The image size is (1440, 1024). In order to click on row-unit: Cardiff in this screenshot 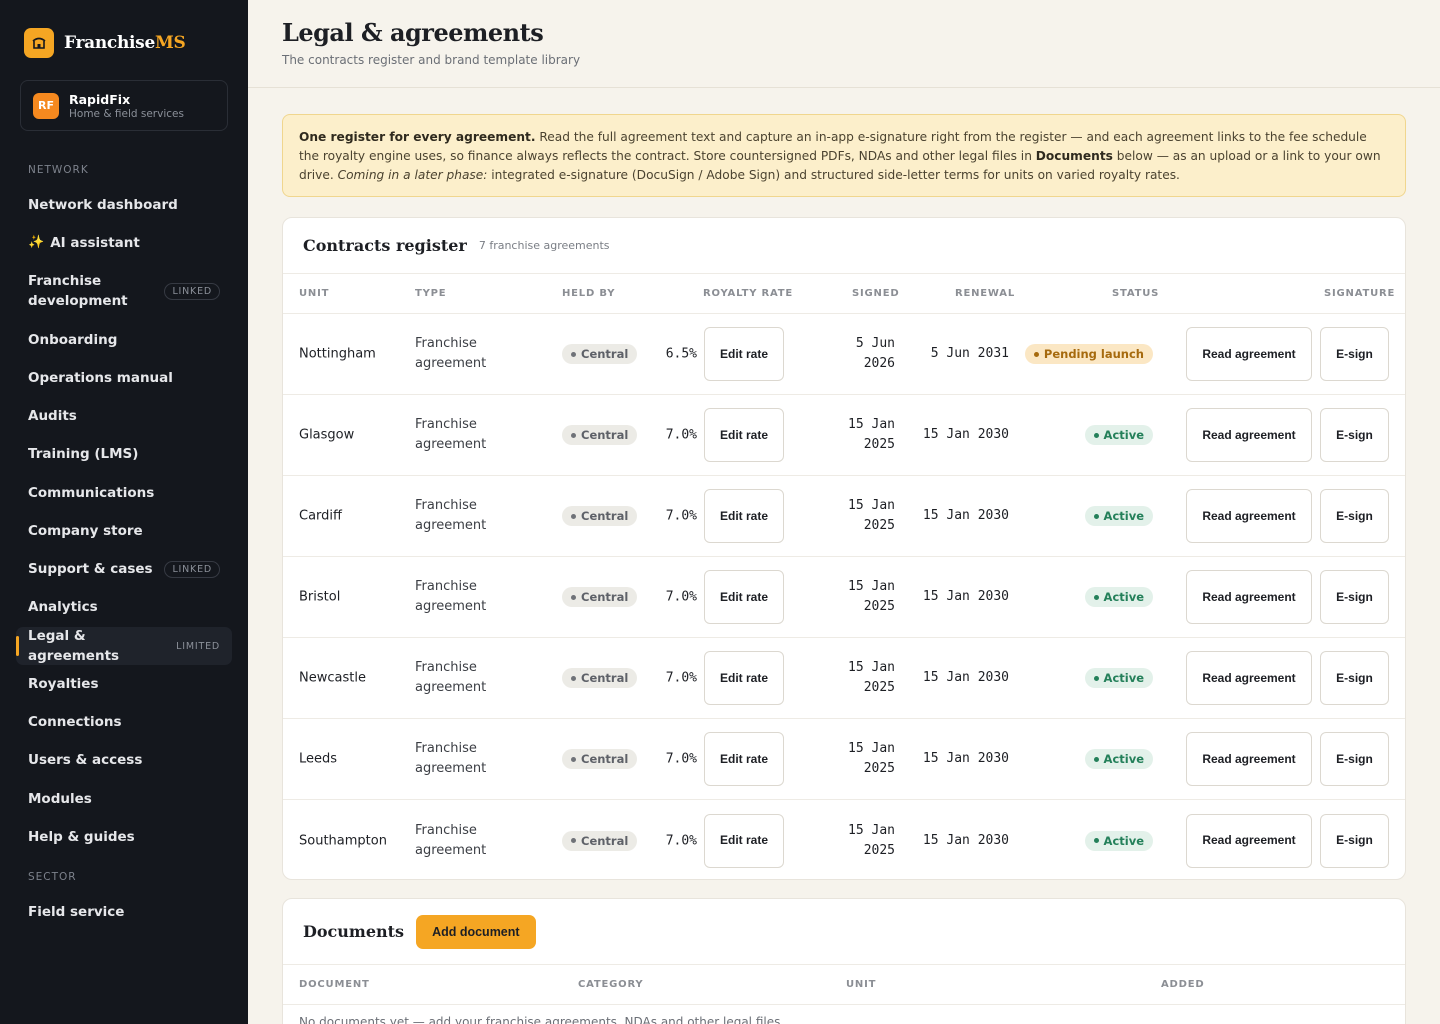, I will do `click(320, 516)`.